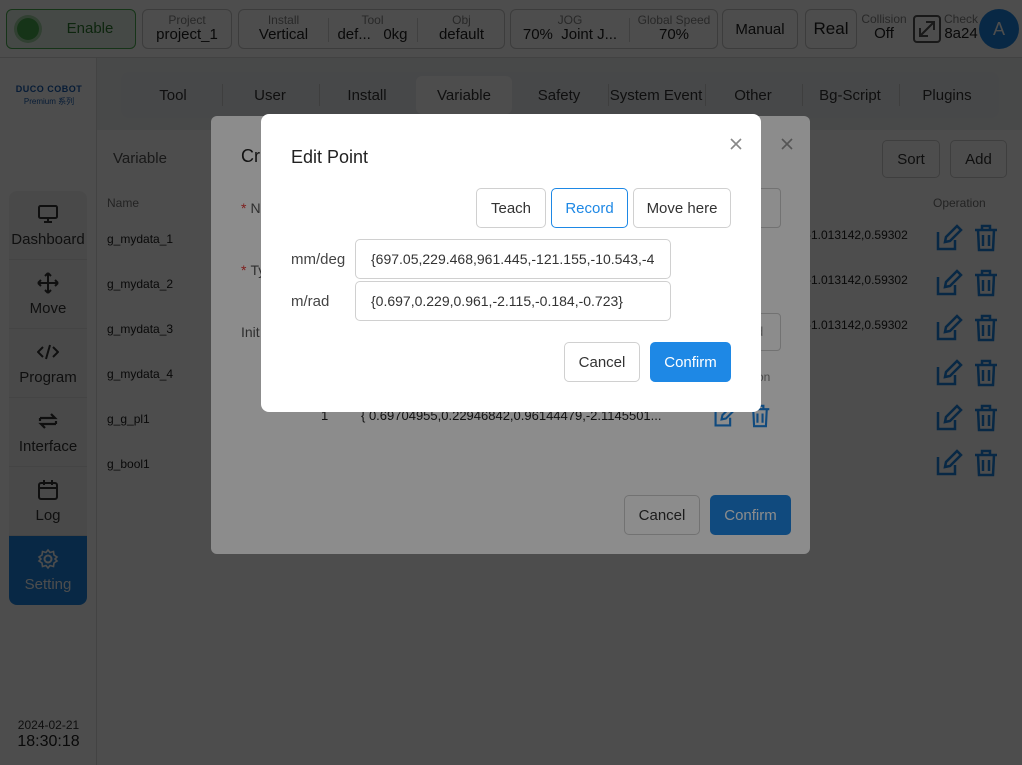 The height and width of the screenshot is (765, 1022). I want to click on teach-button: Teach, so click(511, 208).